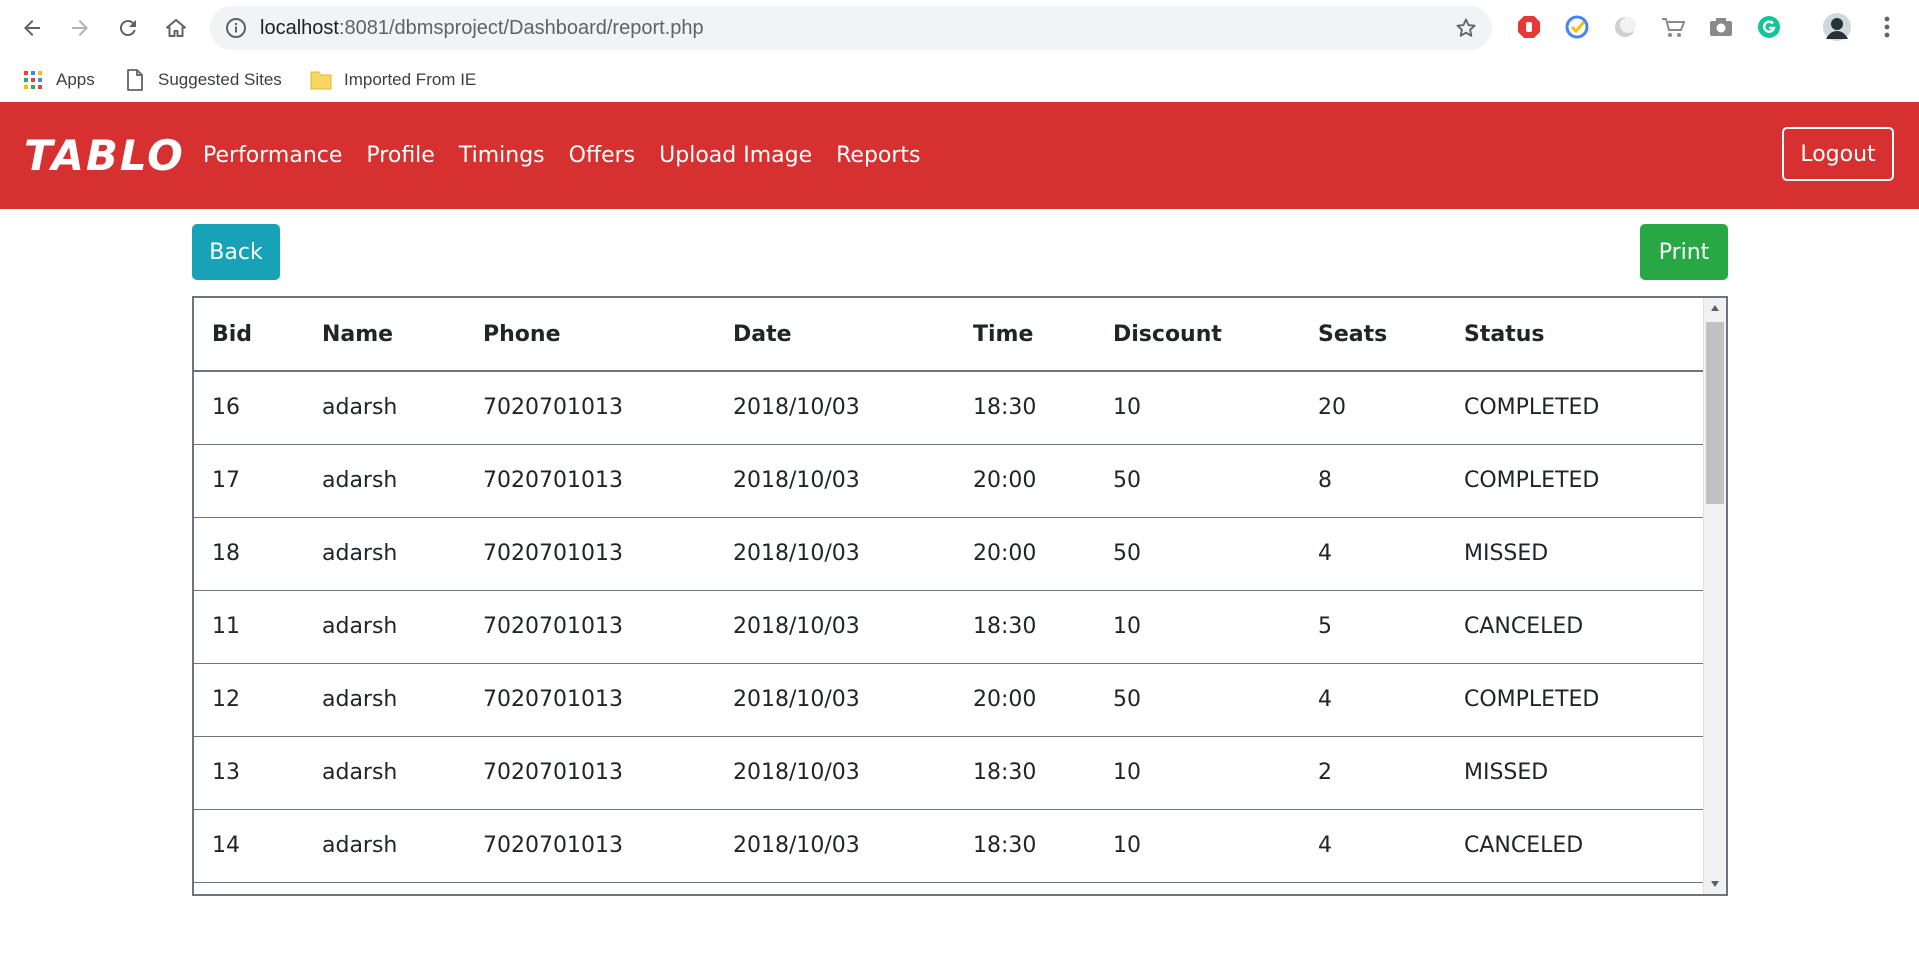 The width and height of the screenshot is (1919, 971). Describe the element at coordinates (1373, 408) in the screenshot. I see `cell-seats: 20` at that location.